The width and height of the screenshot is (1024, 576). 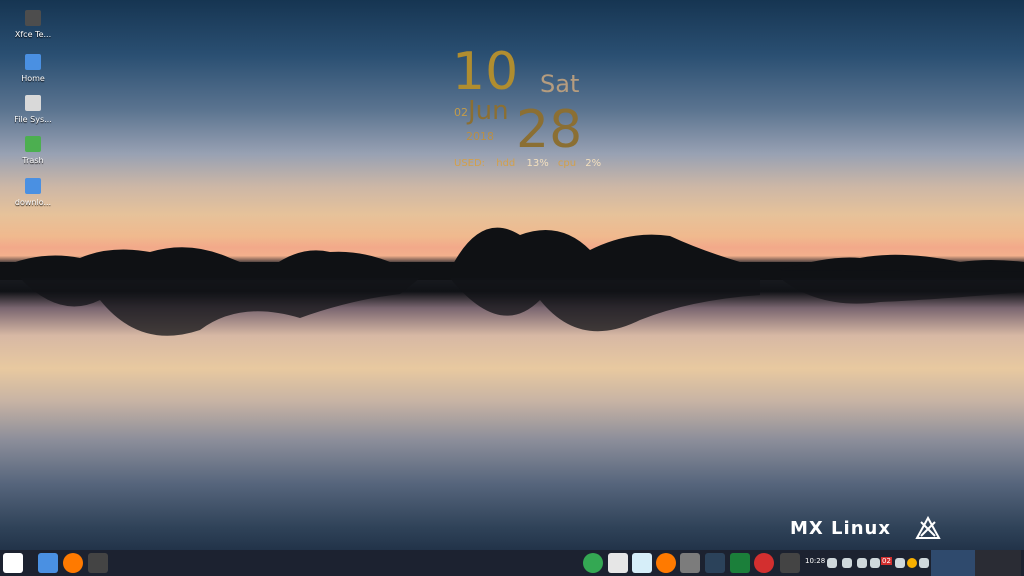 What do you see at coordinates (485, 72) in the screenshot?
I see `clock-hour: 10` at bounding box center [485, 72].